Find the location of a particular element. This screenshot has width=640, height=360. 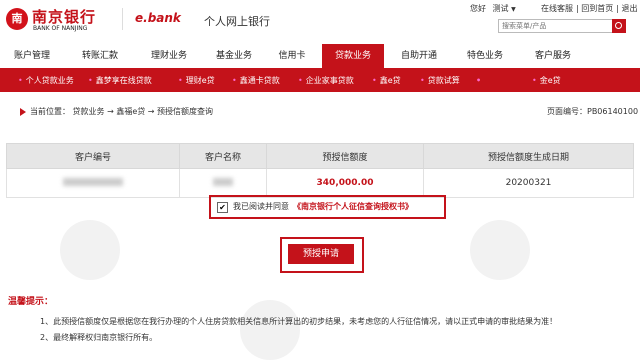

pre-credit-apply-button: 预授申请 is located at coordinates (321, 254).